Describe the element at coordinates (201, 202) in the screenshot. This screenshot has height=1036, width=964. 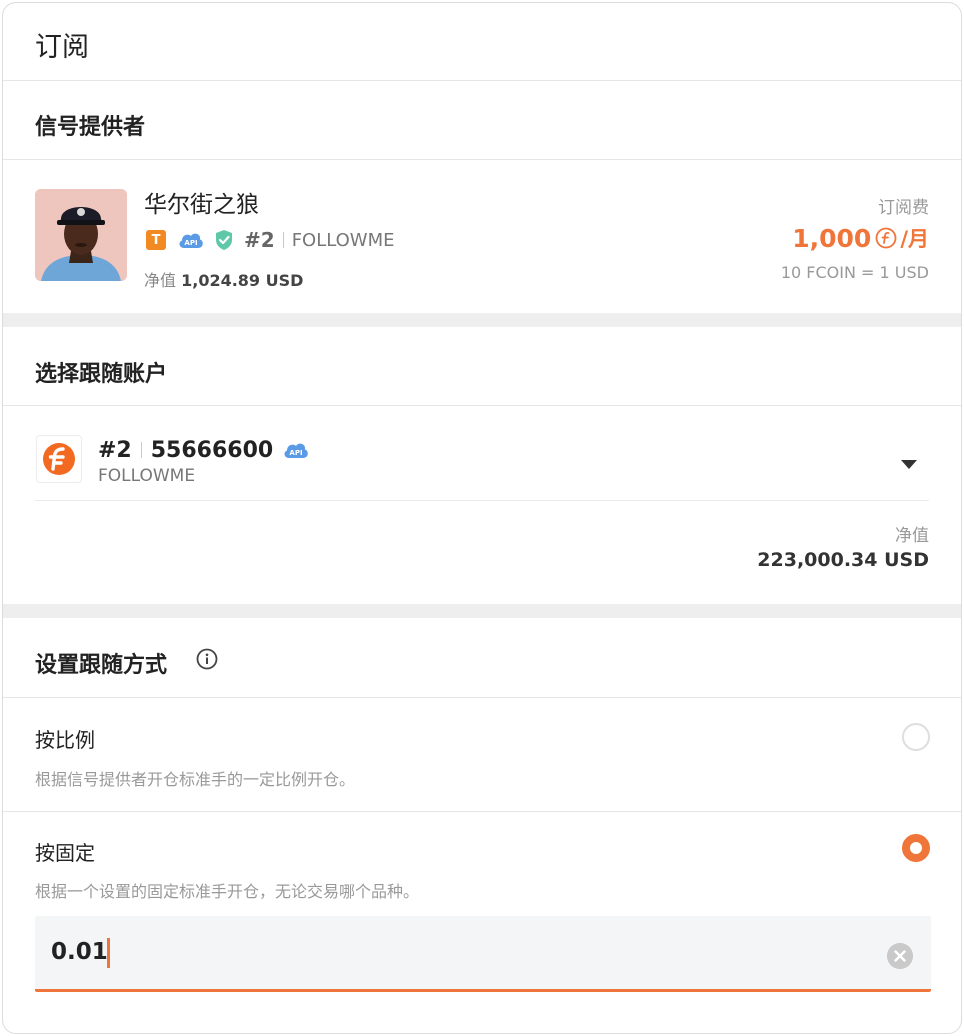
I see `provider-name: 华尔街之狼` at that location.